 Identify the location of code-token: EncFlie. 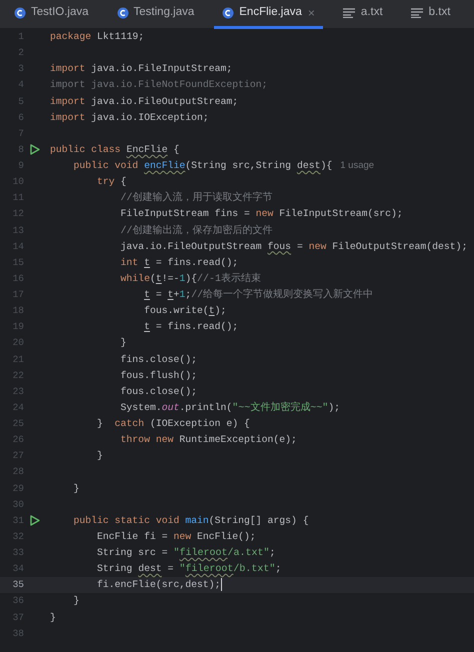
(147, 149).